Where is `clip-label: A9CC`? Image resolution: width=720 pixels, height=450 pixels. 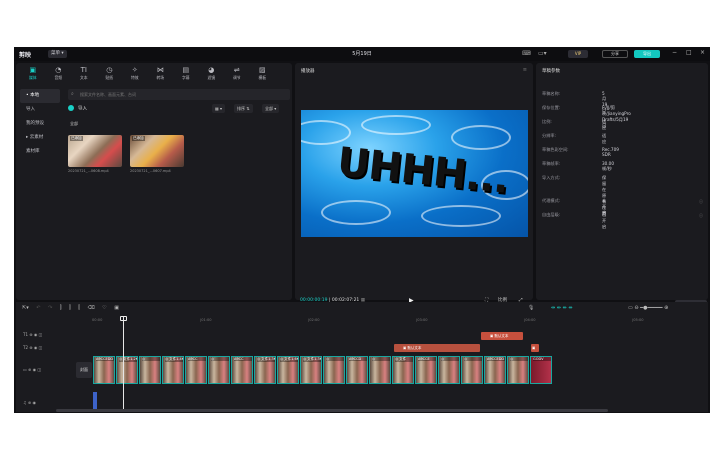
clip-label: A9CC is located at coordinates (243, 359).